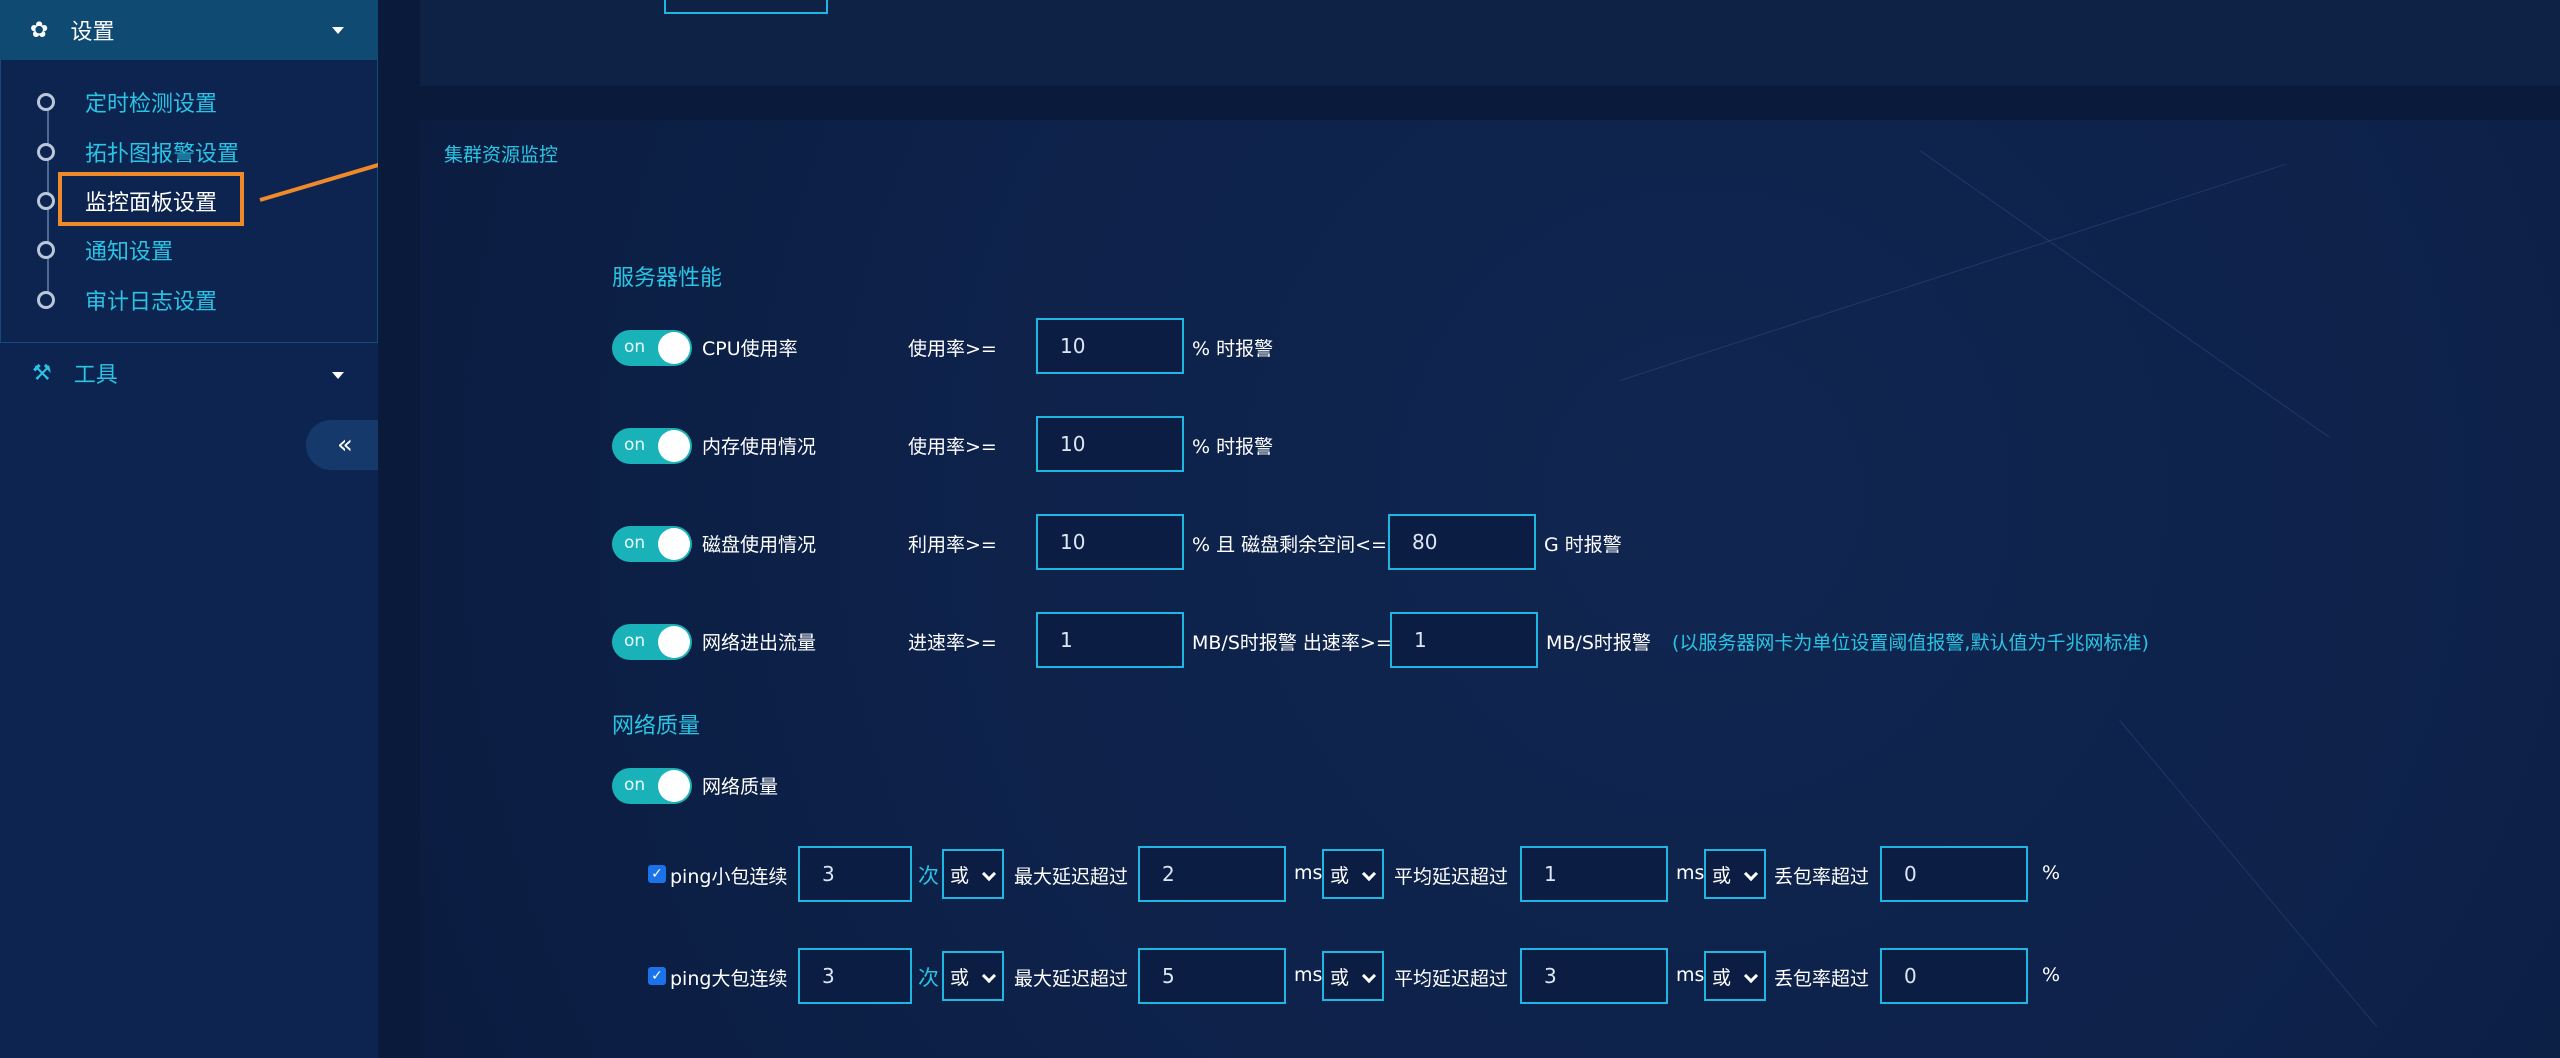 The width and height of the screenshot is (2560, 1058). Describe the element at coordinates (759, 545) in the screenshot. I see `disk-label: 磁盘使用情况` at that location.